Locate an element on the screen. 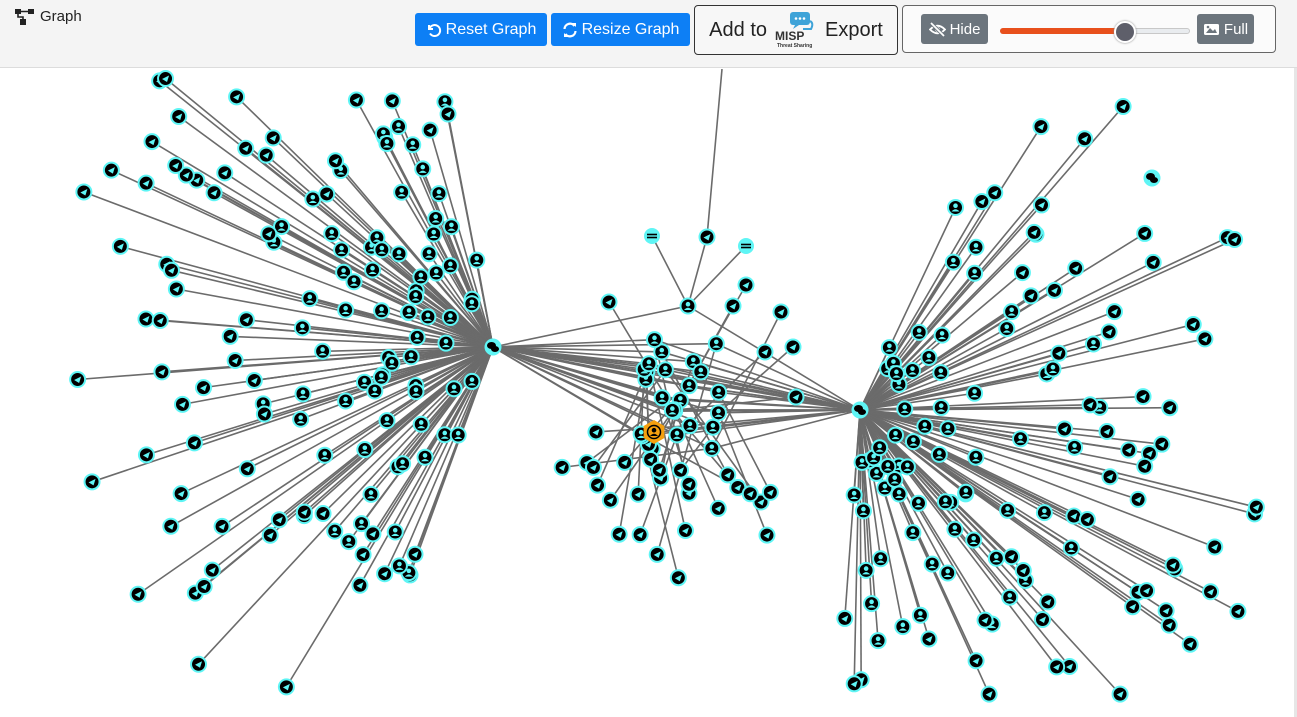 This screenshot has height=717, width=1297. node-size-slider is located at coordinates (1095, 32).